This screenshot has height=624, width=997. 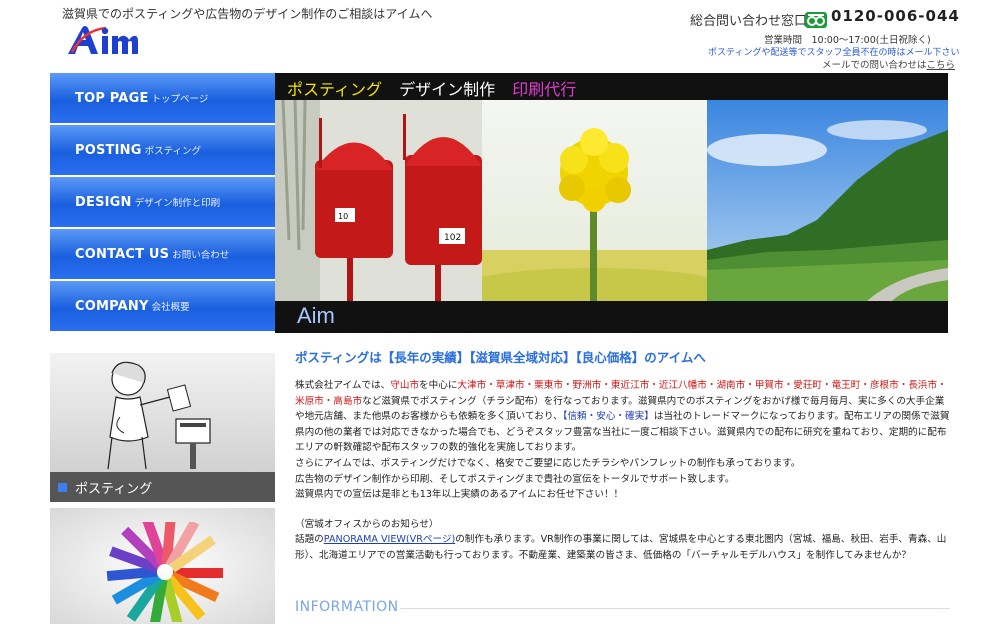 I want to click on mailbox-number-right: 102, so click(x=452, y=238).